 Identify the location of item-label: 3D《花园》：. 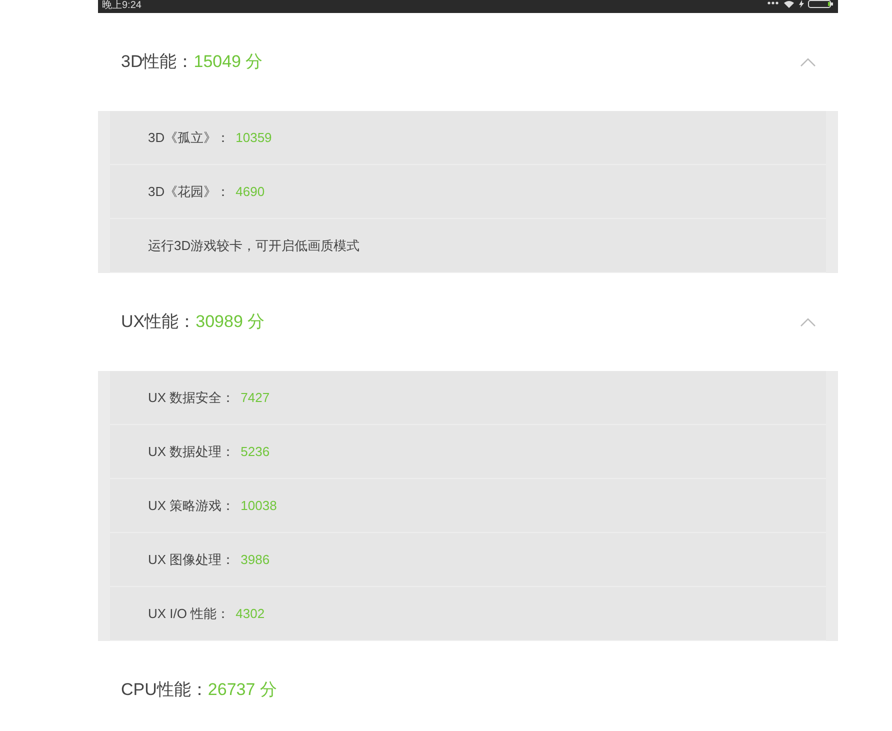
(189, 191).